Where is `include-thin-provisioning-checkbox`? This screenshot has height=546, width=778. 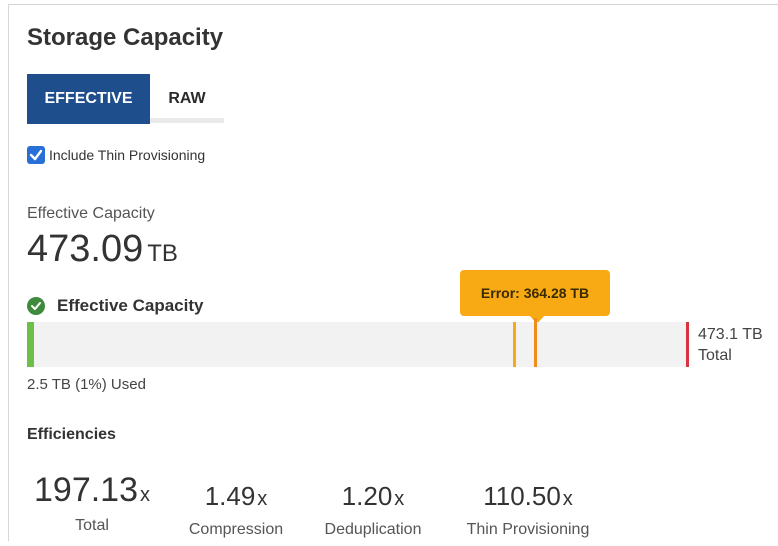 include-thin-provisioning-checkbox is located at coordinates (36, 155).